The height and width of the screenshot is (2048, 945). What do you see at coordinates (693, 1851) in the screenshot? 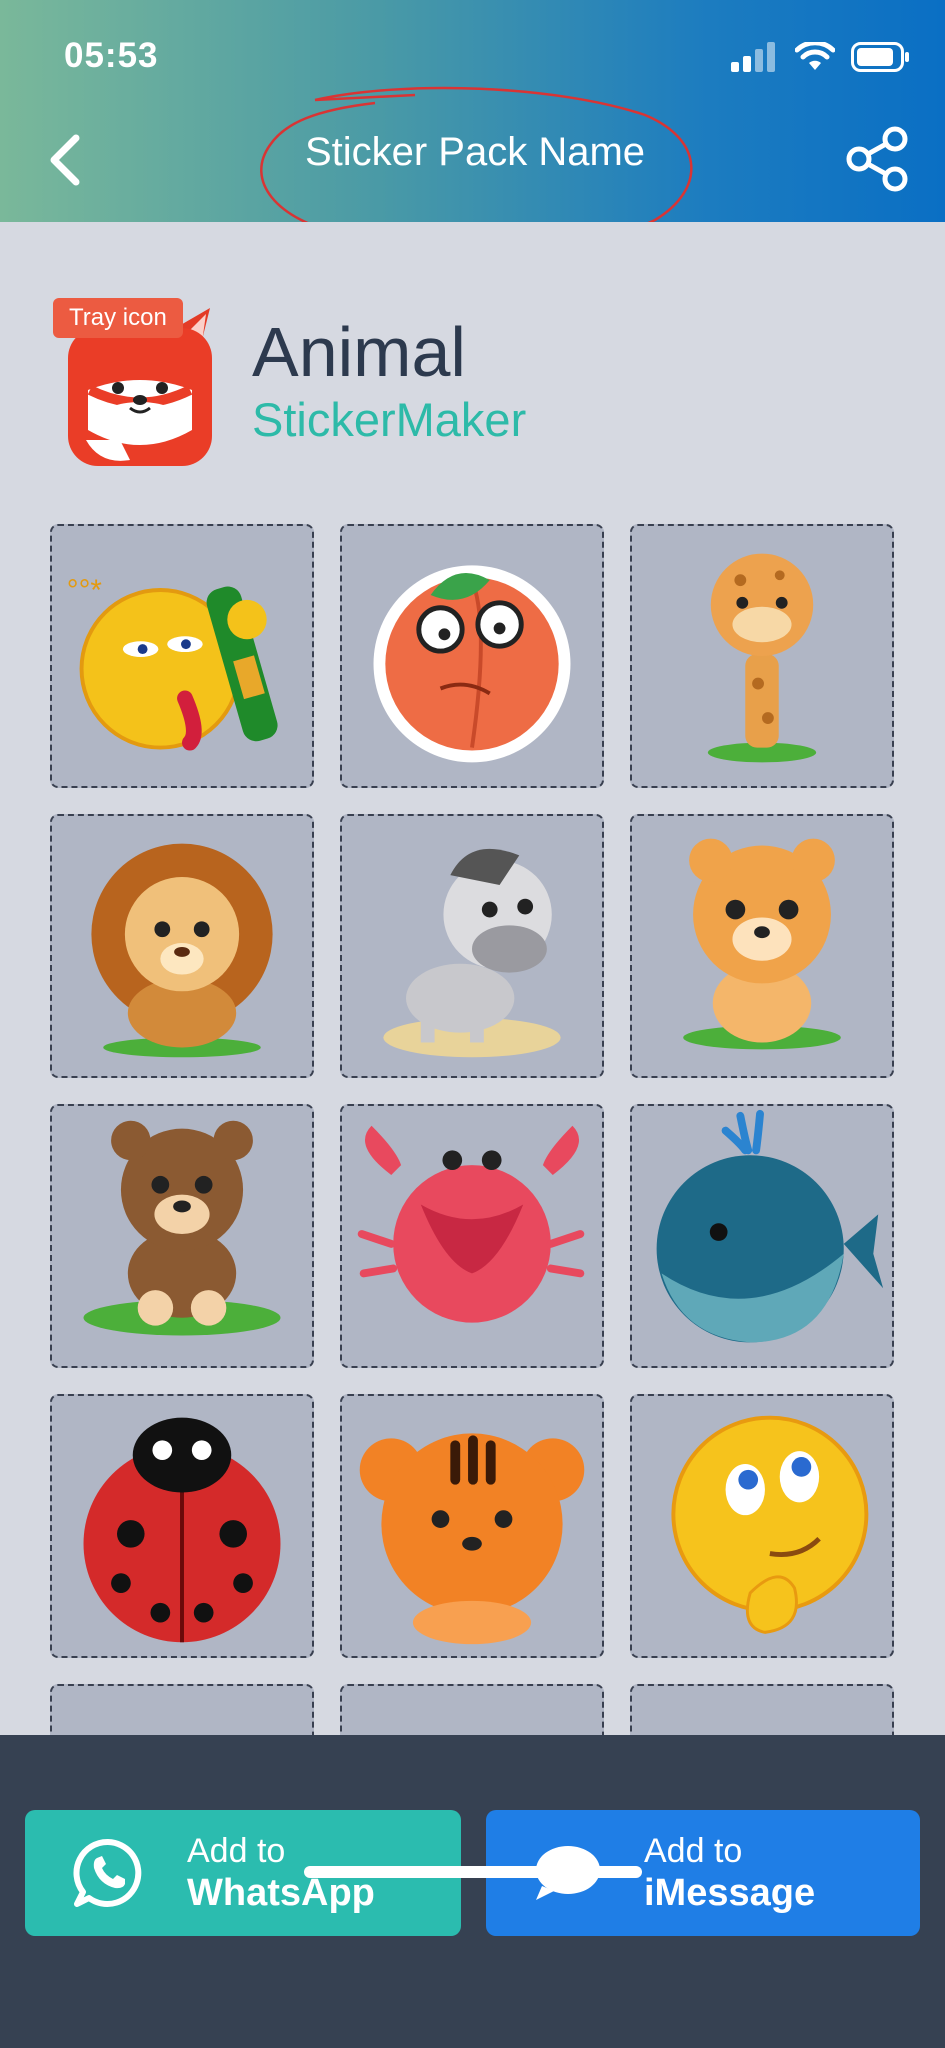
I see `imessage-button-line1: Add to` at bounding box center [693, 1851].